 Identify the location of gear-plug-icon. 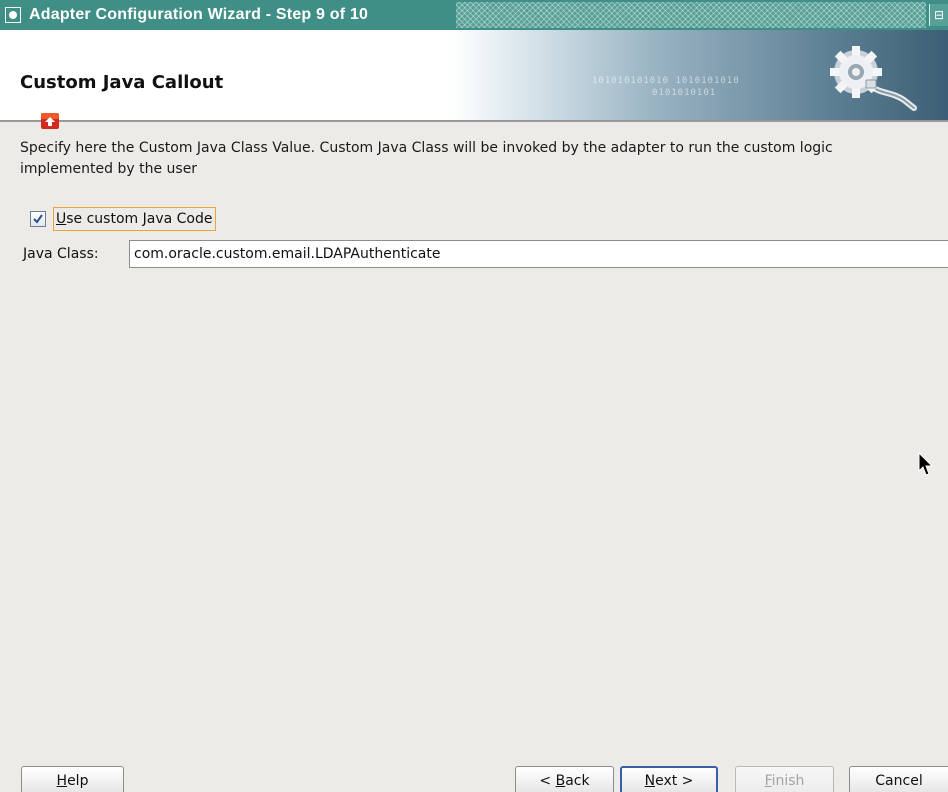
(873, 78).